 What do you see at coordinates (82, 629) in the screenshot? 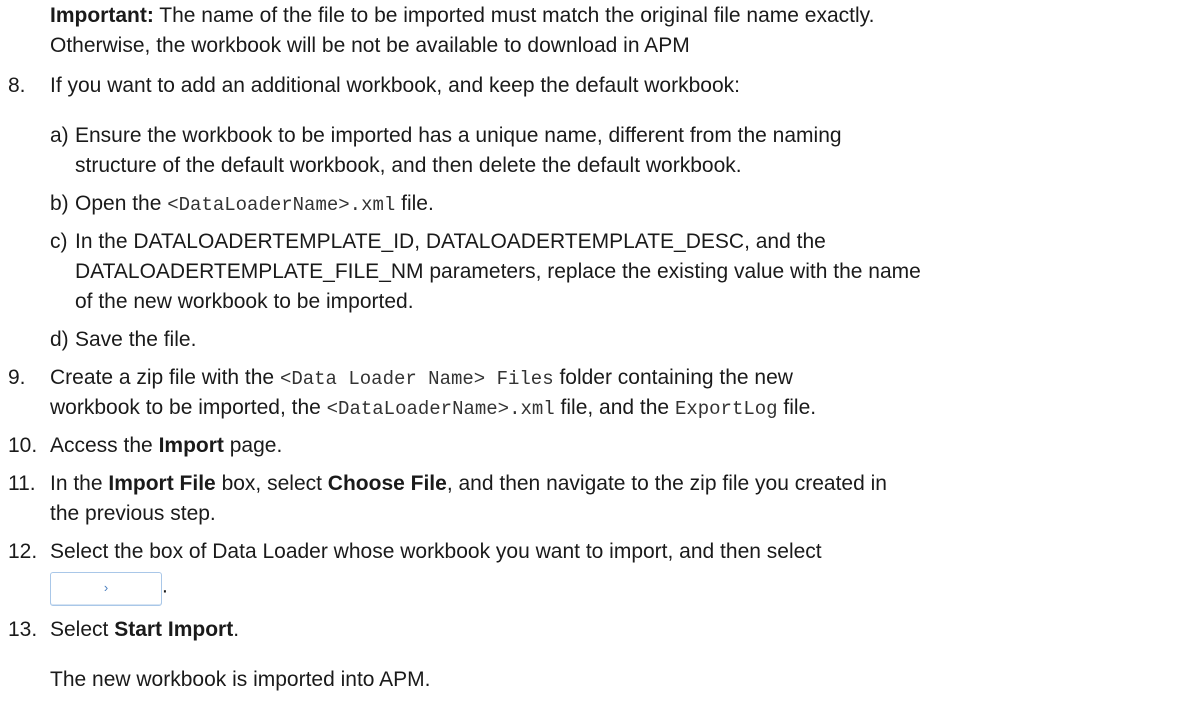
I see `step-text: Select` at bounding box center [82, 629].